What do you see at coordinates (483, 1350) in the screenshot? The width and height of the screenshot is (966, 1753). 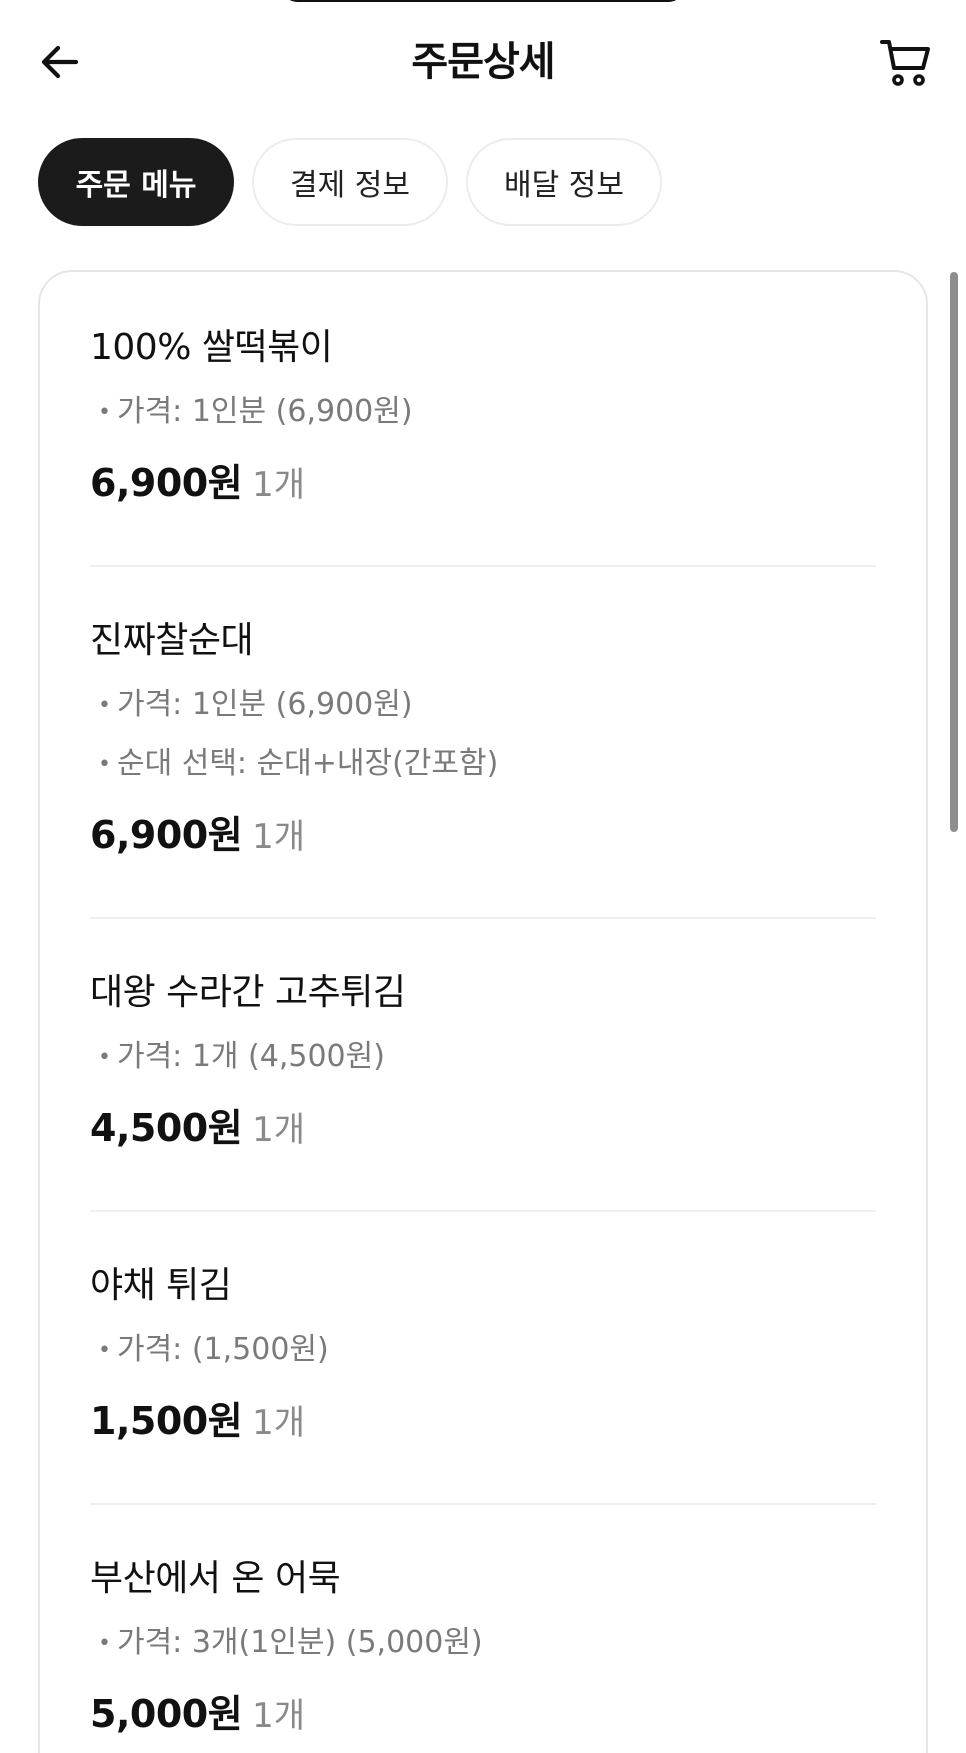 I see `item-option: • 가격: (1,500원)` at bounding box center [483, 1350].